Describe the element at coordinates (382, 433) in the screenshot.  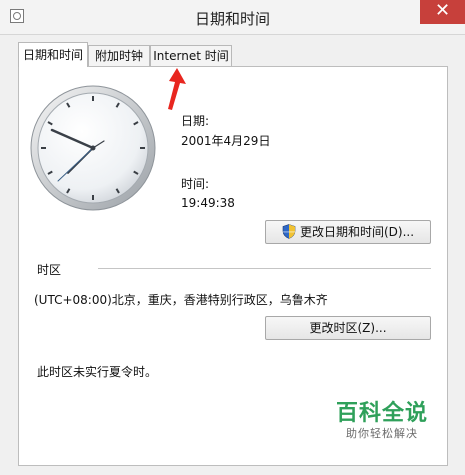
I see `watermark-subtitle: 助你轻松解决` at that location.